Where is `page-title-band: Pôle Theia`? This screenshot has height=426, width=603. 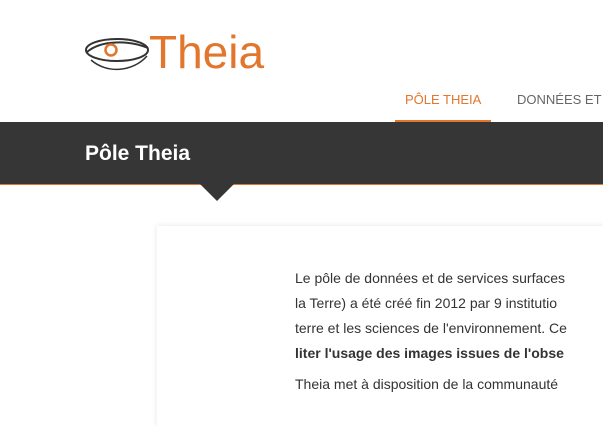 page-title-band: Pôle Theia is located at coordinates (301, 153).